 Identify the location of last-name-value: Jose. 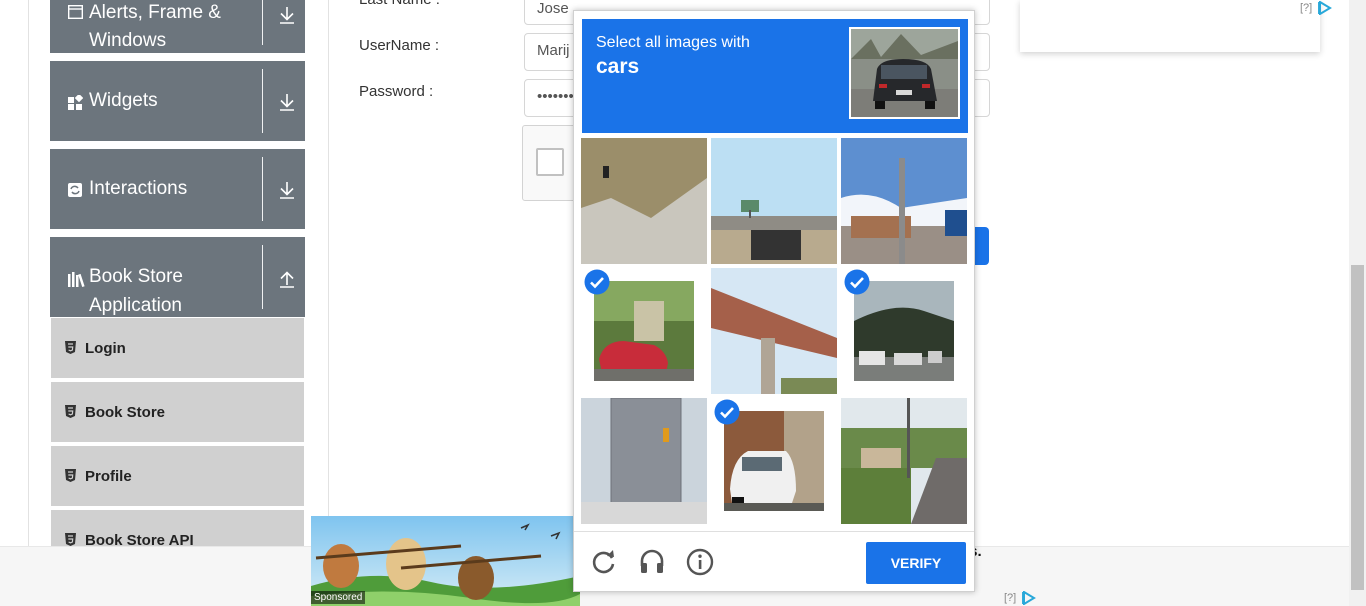
(553, 8).